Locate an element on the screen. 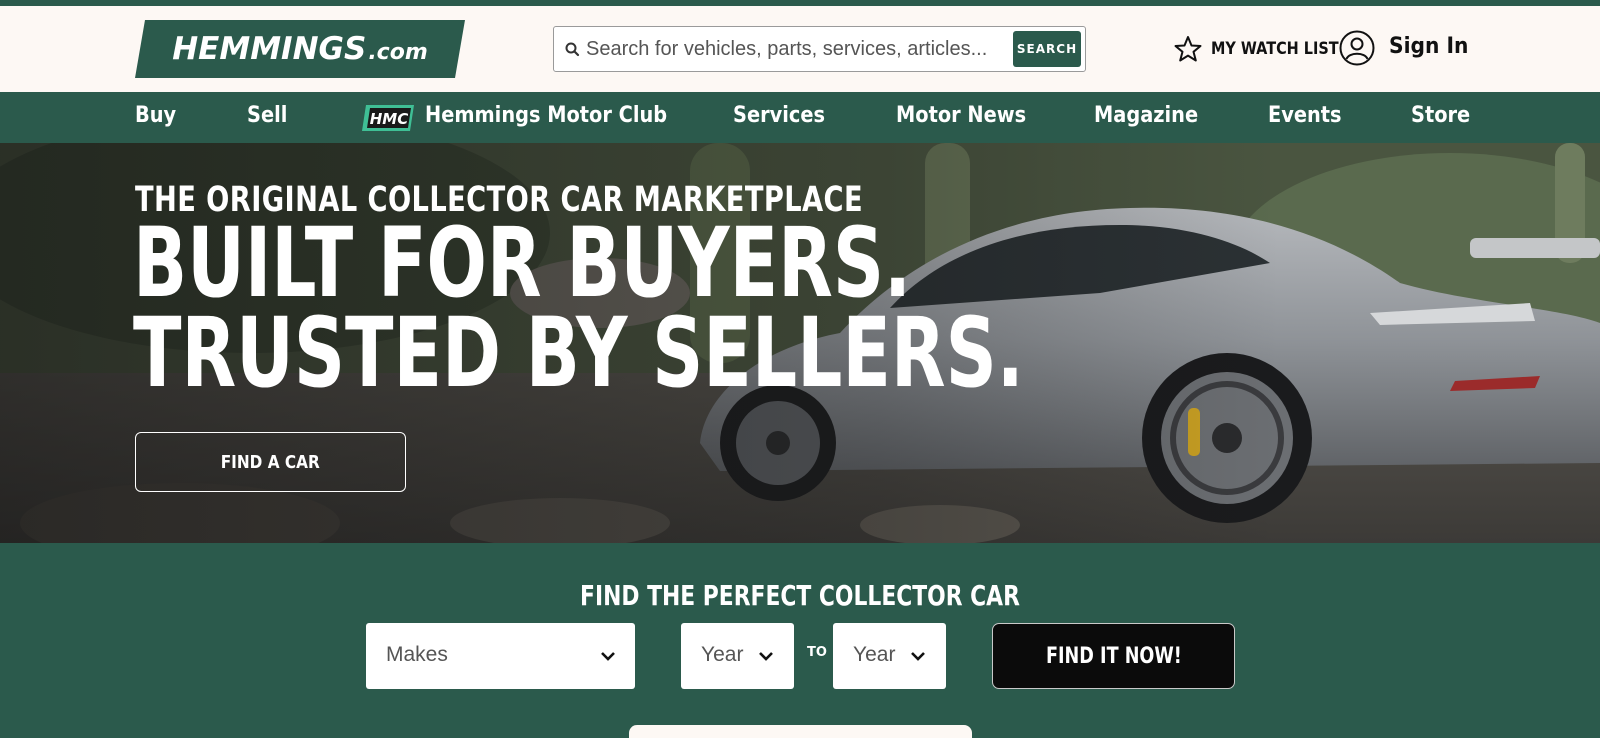  logo-text: HEMMINGS .com is located at coordinates (300, 49).